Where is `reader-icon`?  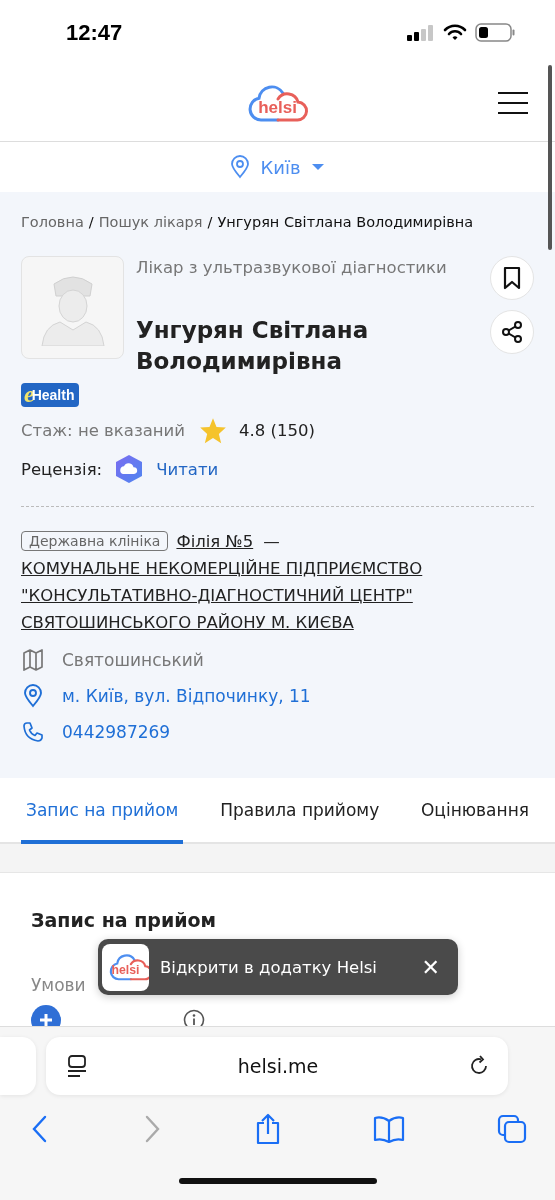
reader-icon is located at coordinates (77, 1066).